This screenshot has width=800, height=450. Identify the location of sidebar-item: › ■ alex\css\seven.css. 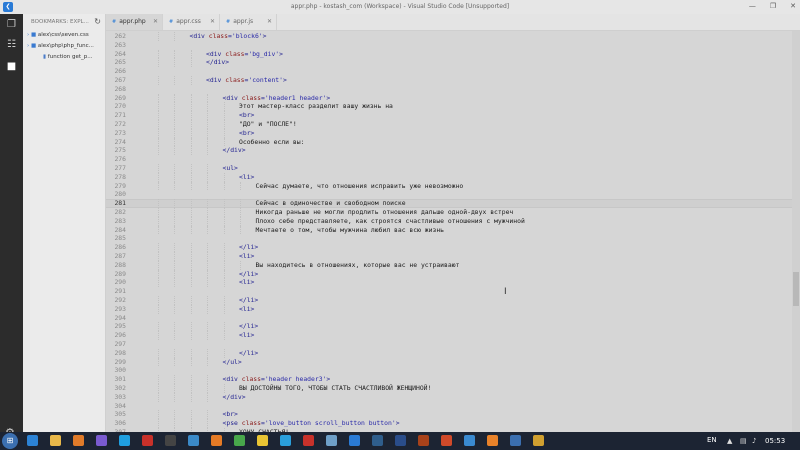
(64, 35).